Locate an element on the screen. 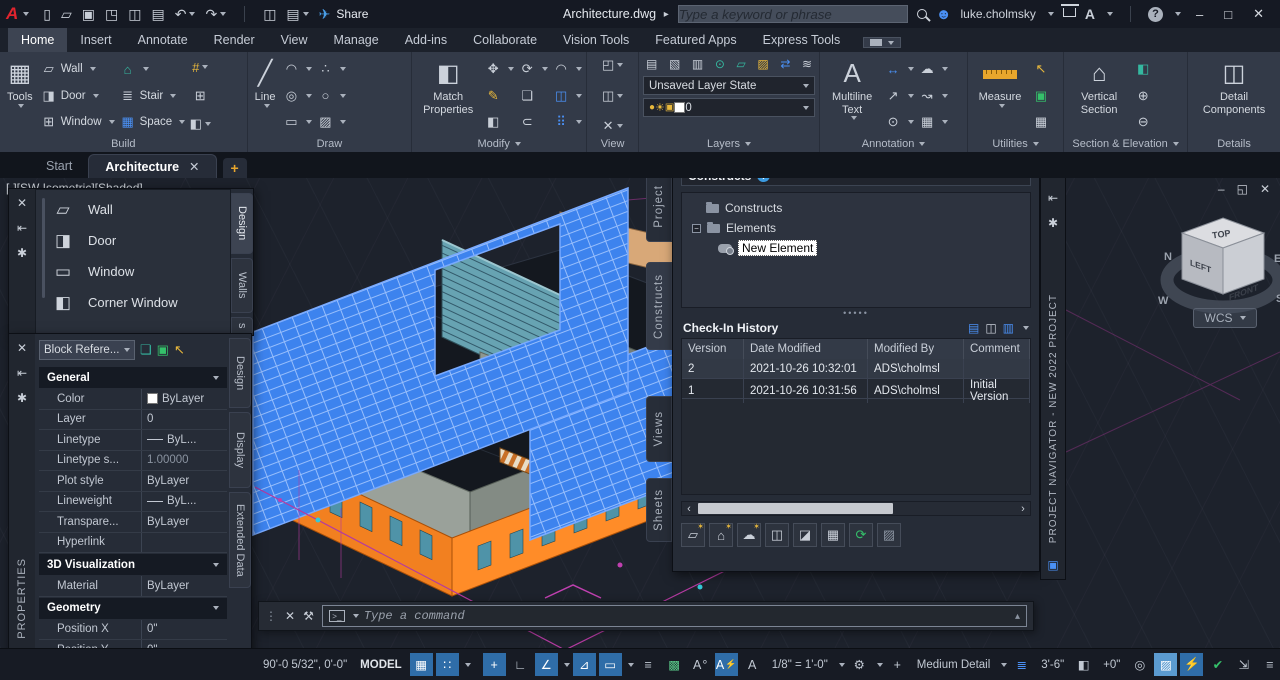  workspace-switch-icon: ✔ is located at coordinates (1217, 664).